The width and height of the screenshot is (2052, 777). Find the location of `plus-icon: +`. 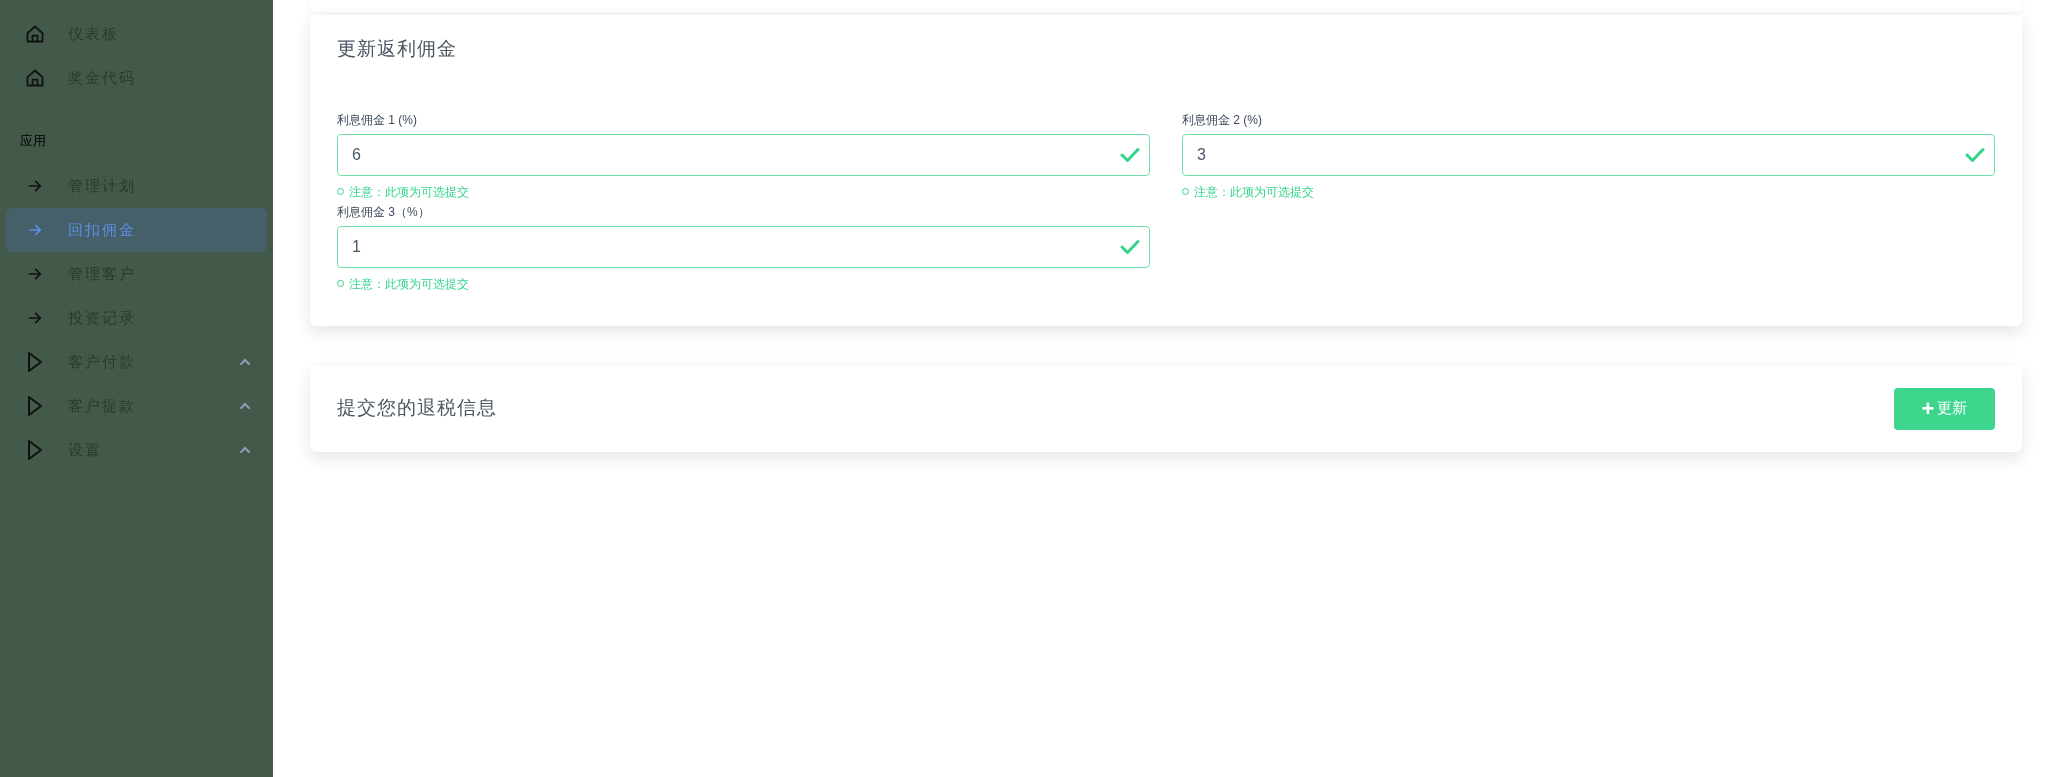

plus-icon: + is located at coordinates (1928, 408).